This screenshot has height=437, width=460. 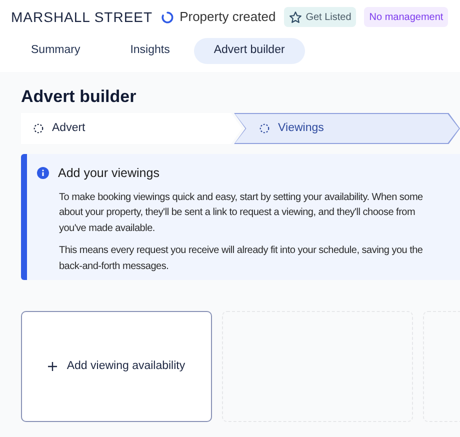 What do you see at coordinates (241, 213) in the screenshot?
I see `info-paragraph: To make booking viewings quick and easy, start by setting your availability. When some about your property, they'll be sent a link to request a viewing, and they'll choose from you've made available.` at bounding box center [241, 213].